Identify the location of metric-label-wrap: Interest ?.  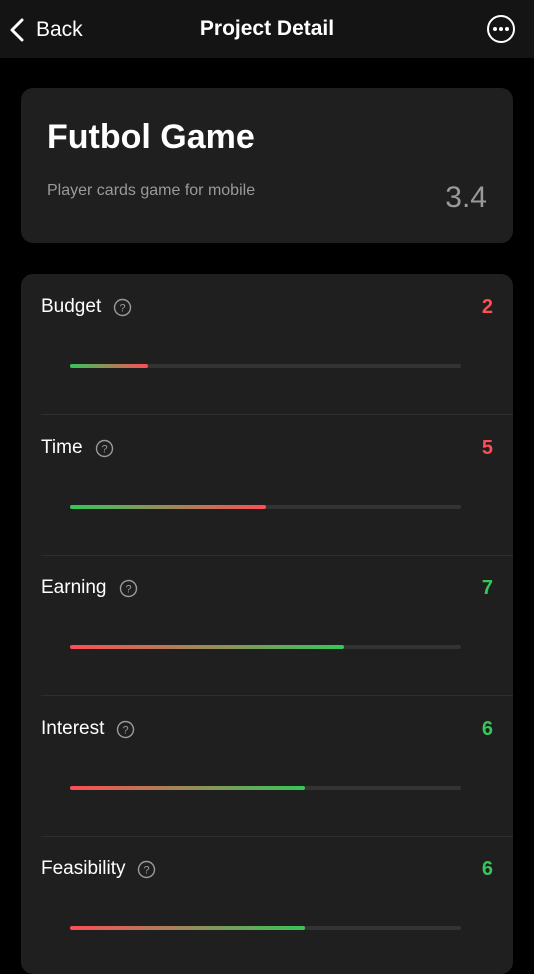
(88, 729).